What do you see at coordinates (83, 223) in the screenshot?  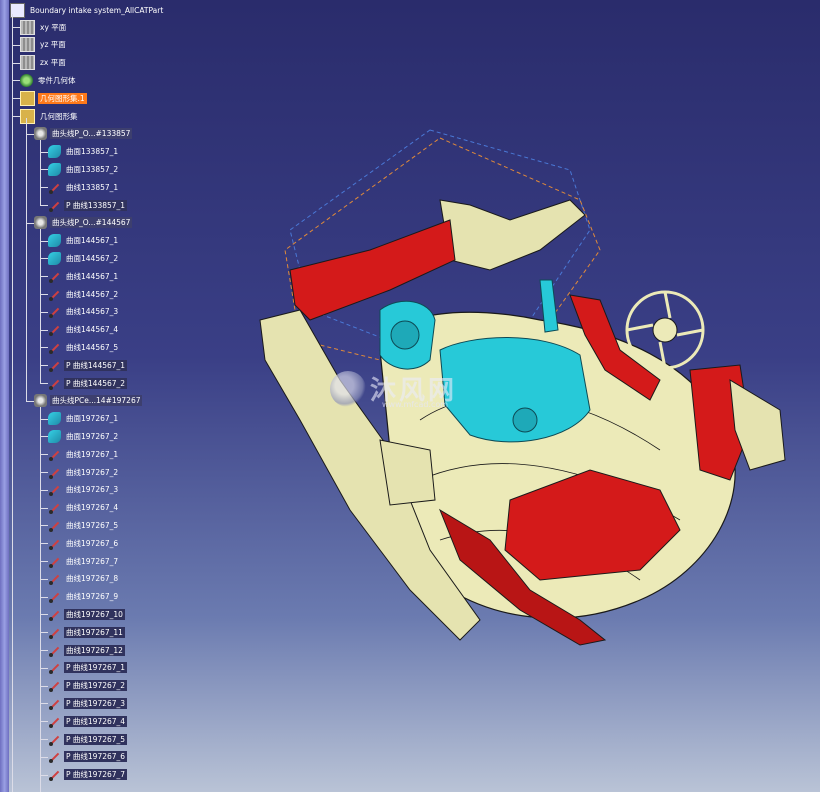 I see `tree-item: 曲头线P_O...#144567` at bounding box center [83, 223].